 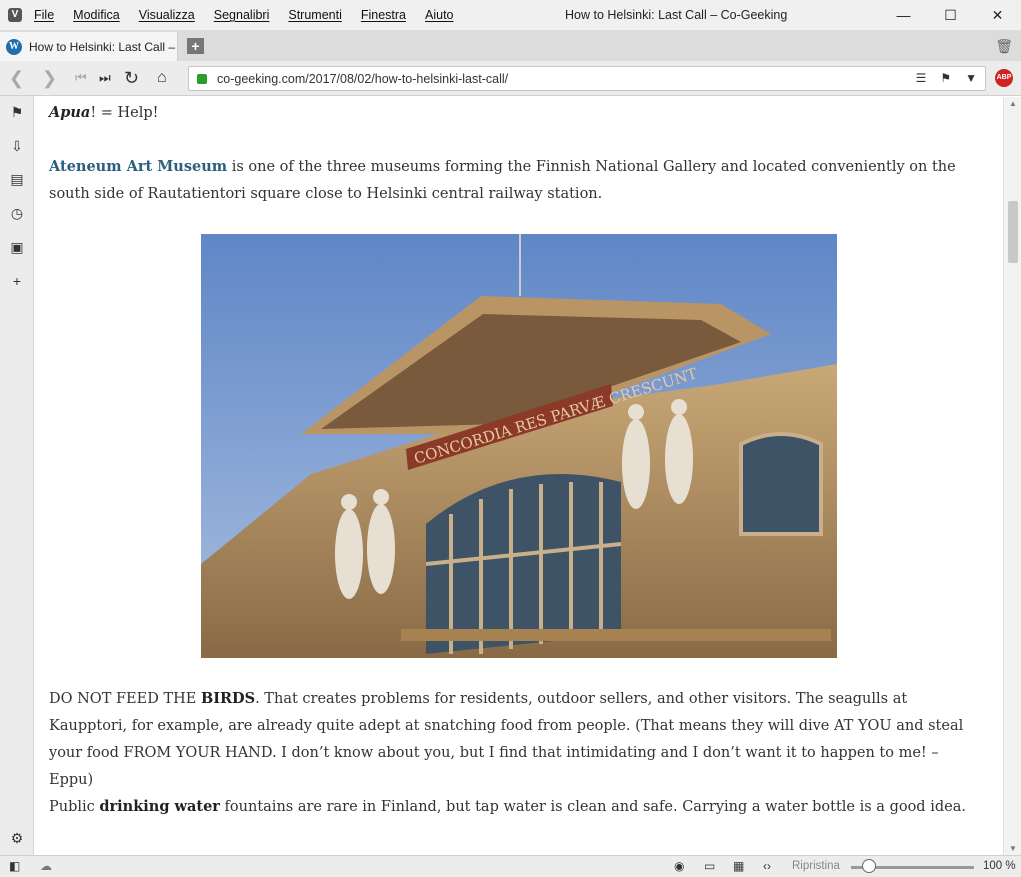 I want to click on tab-bar: W How to Helsinki: Last Call – + 🗑, so click(x=510, y=45).